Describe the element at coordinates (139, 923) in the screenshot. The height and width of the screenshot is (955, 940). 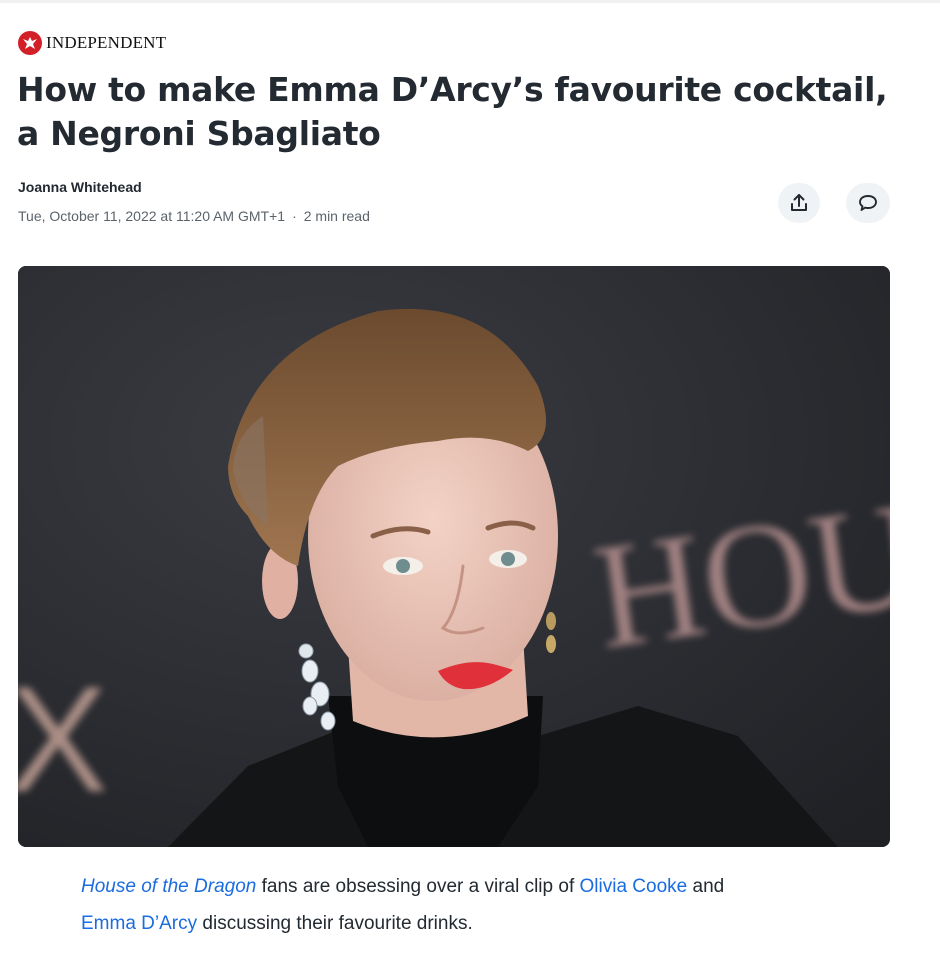
I see `link-emma-darcy: Emma D’Arcy` at that location.